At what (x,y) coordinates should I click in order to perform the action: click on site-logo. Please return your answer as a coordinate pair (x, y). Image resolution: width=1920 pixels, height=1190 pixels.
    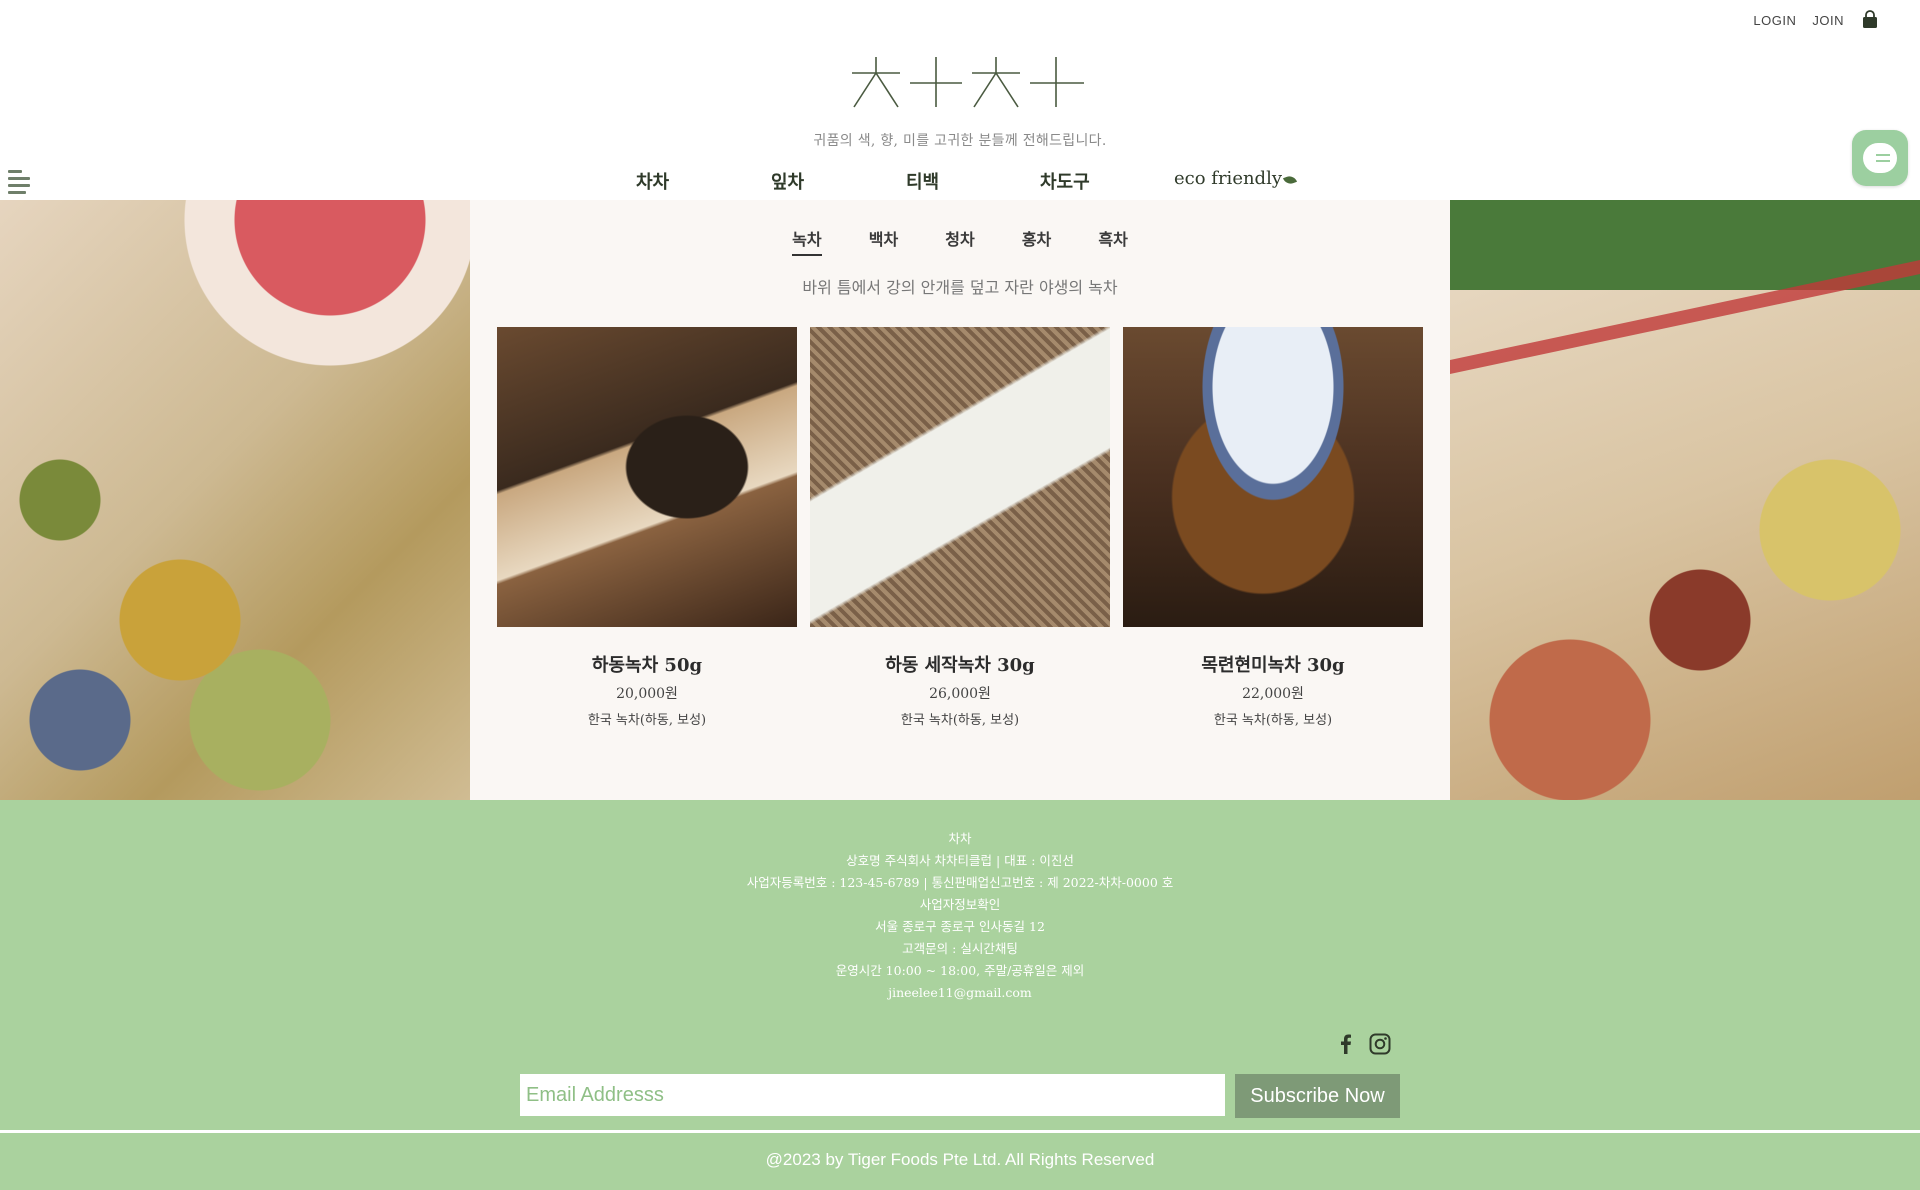
    Looking at the image, I should click on (968, 83).